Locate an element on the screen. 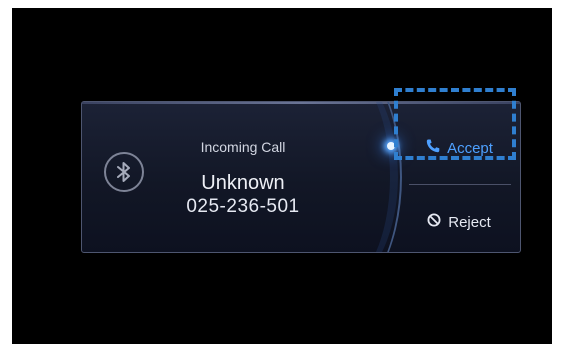  bluetooth-icon is located at coordinates (124, 172).